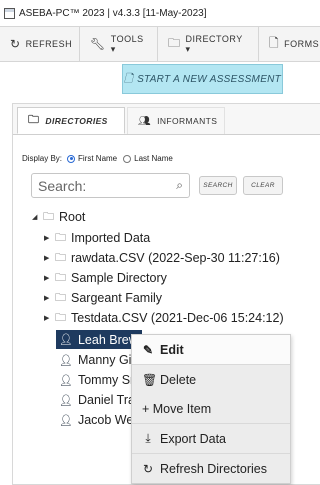 This screenshot has width=320, height=485. Describe the element at coordinates (76, 120) in the screenshot. I see `tab-directories-label: DIRECTORIES` at that location.